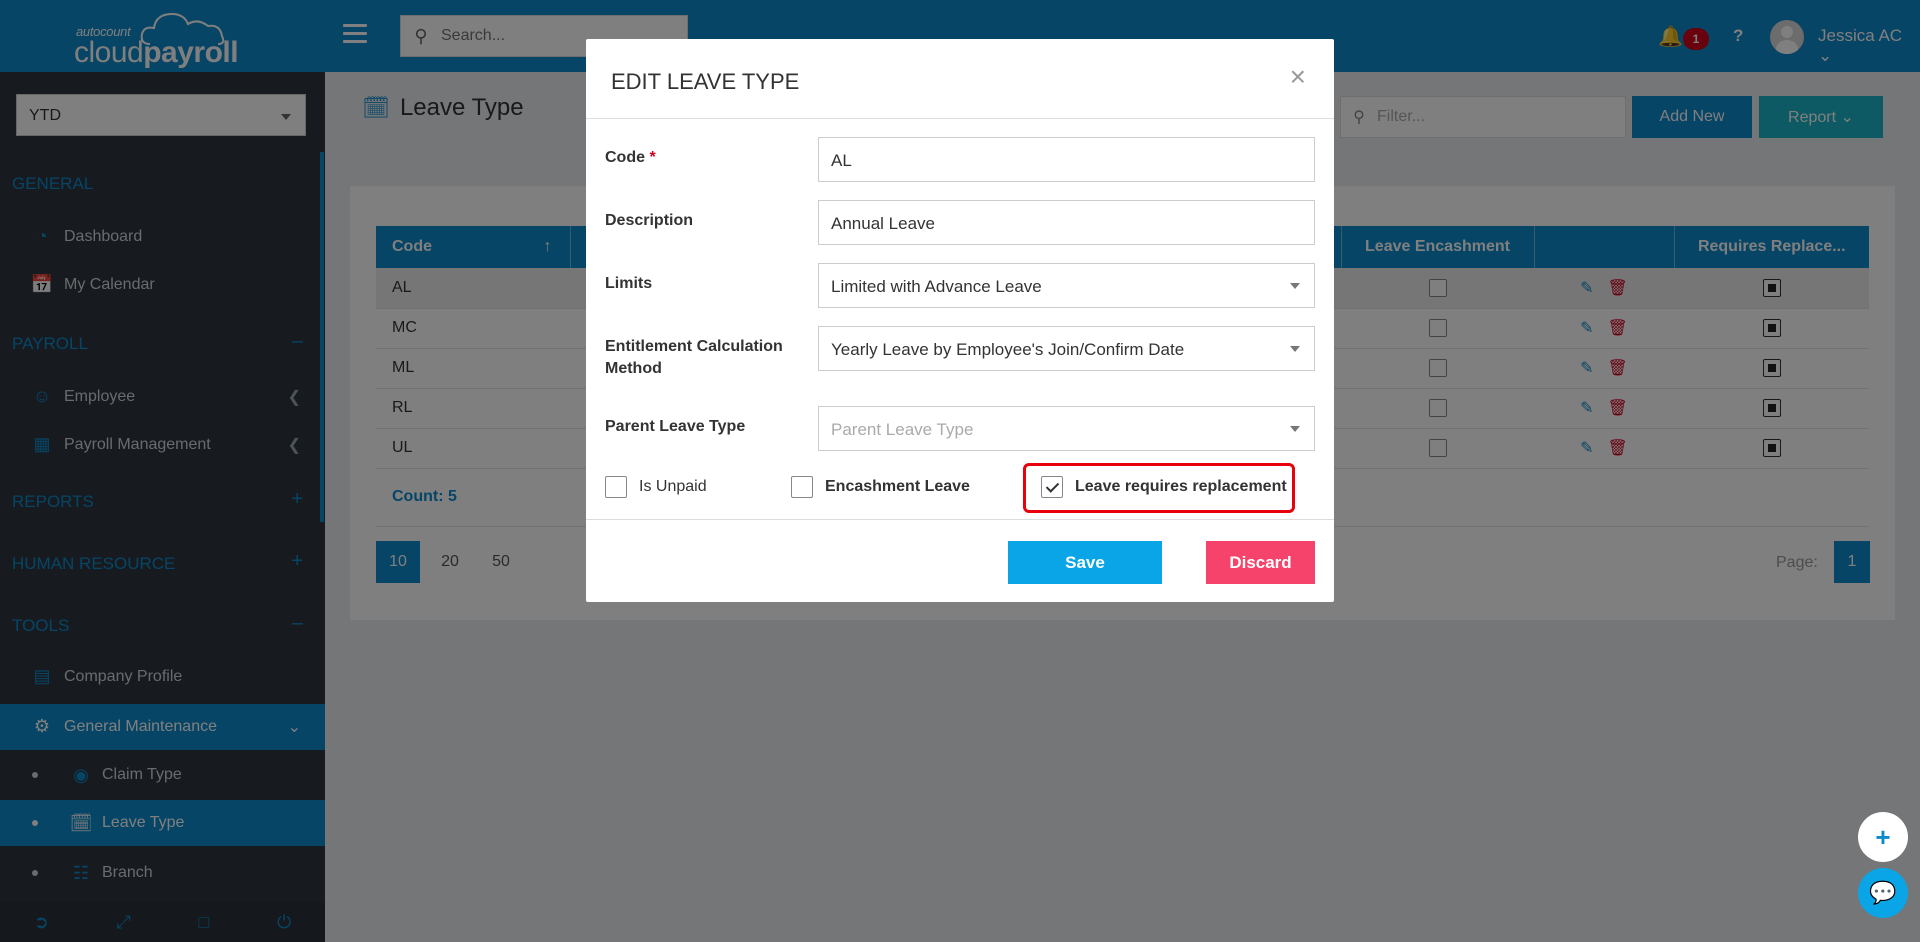  Describe the element at coordinates (1066, 428) in the screenshot. I see `parent-leave-type-select: Parent Leave Type` at that location.